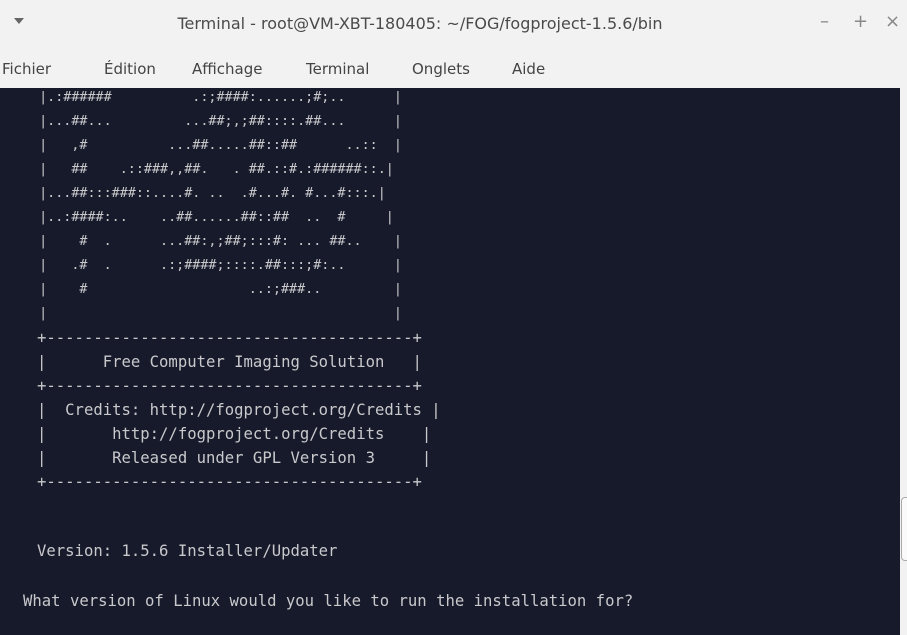 This screenshot has height=635, width=907. Describe the element at coordinates (904, 529) in the screenshot. I see `scrollbar-handle` at that location.